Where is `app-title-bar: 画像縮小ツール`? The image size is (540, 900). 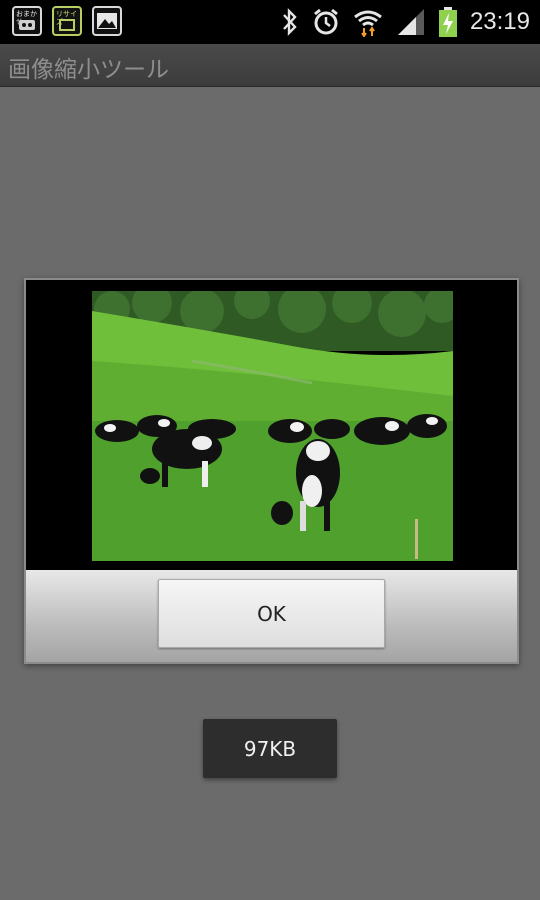
app-title-bar: 画像縮小ツール is located at coordinates (270, 65).